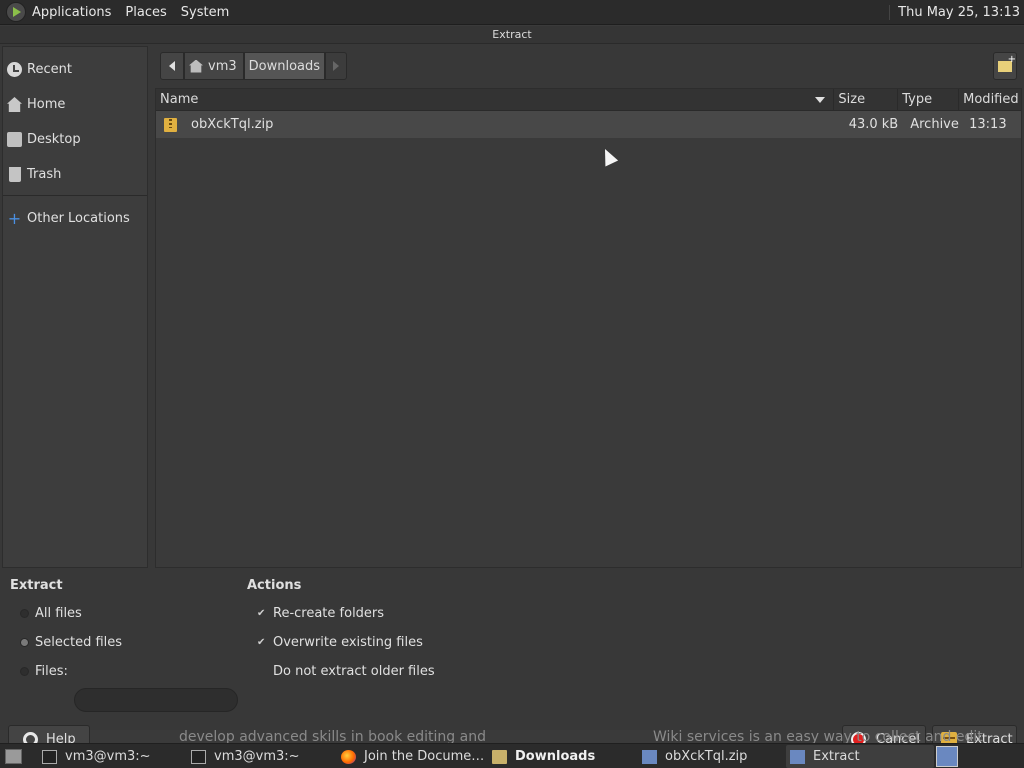  I want to click on sidebar-item-label: Recent, so click(49, 69).